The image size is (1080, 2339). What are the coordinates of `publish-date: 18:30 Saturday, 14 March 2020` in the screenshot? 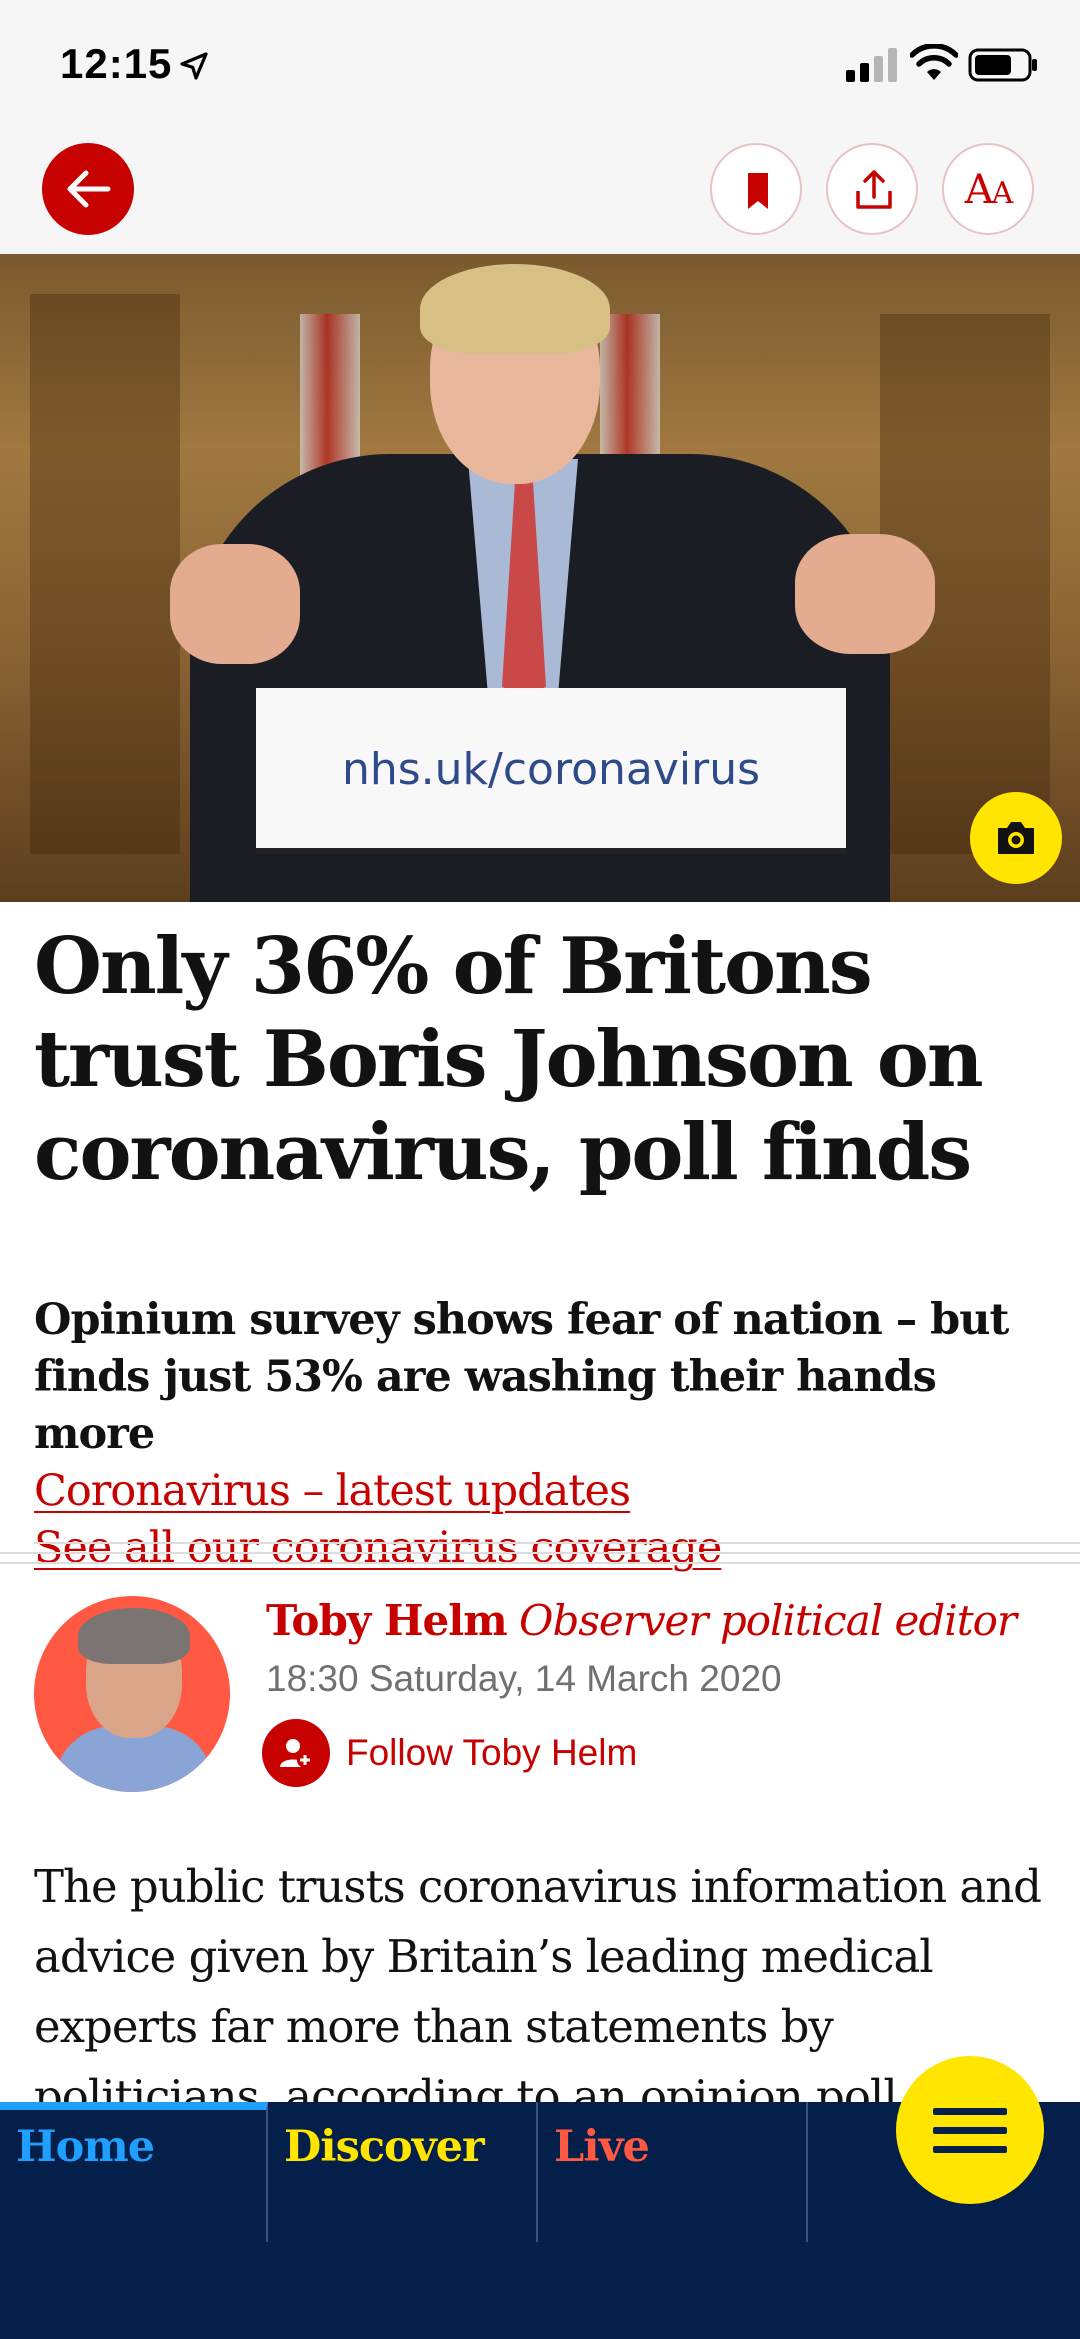 It's located at (524, 1678).